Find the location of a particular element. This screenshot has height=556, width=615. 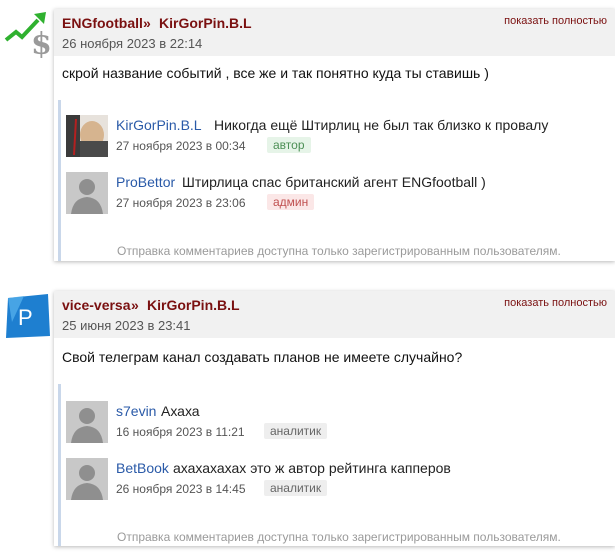

reply-date: 16 ноября 2023 в 11:21 is located at coordinates (180, 432).